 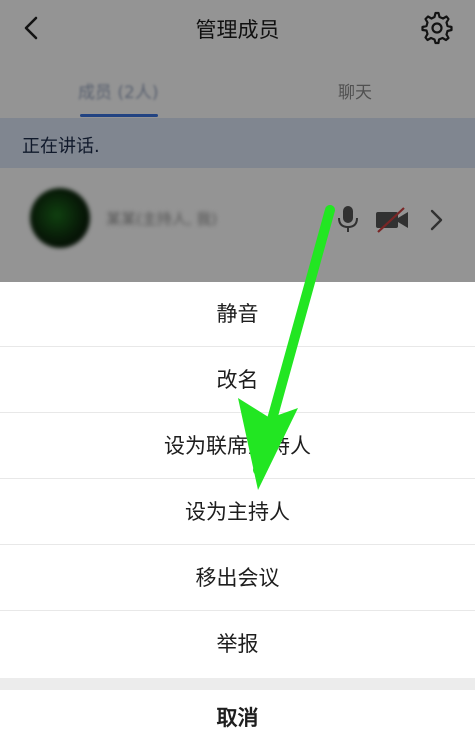 I want to click on set-host-option: 设为主持人, so click(x=237, y=512).